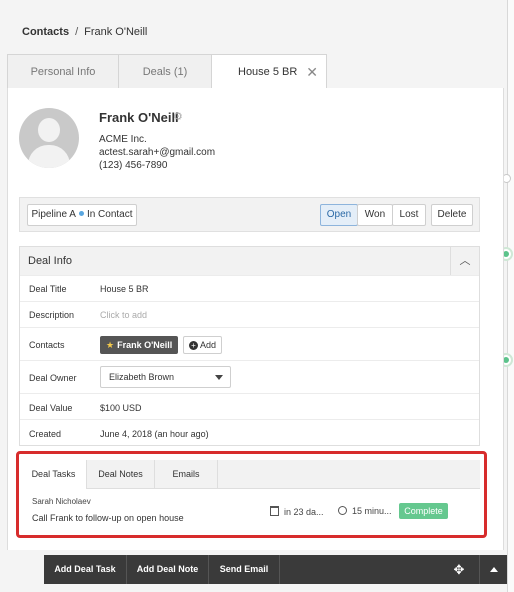  Describe the element at coordinates (193, 345) in the screenshot. I see `plus-icon: +` at that location.